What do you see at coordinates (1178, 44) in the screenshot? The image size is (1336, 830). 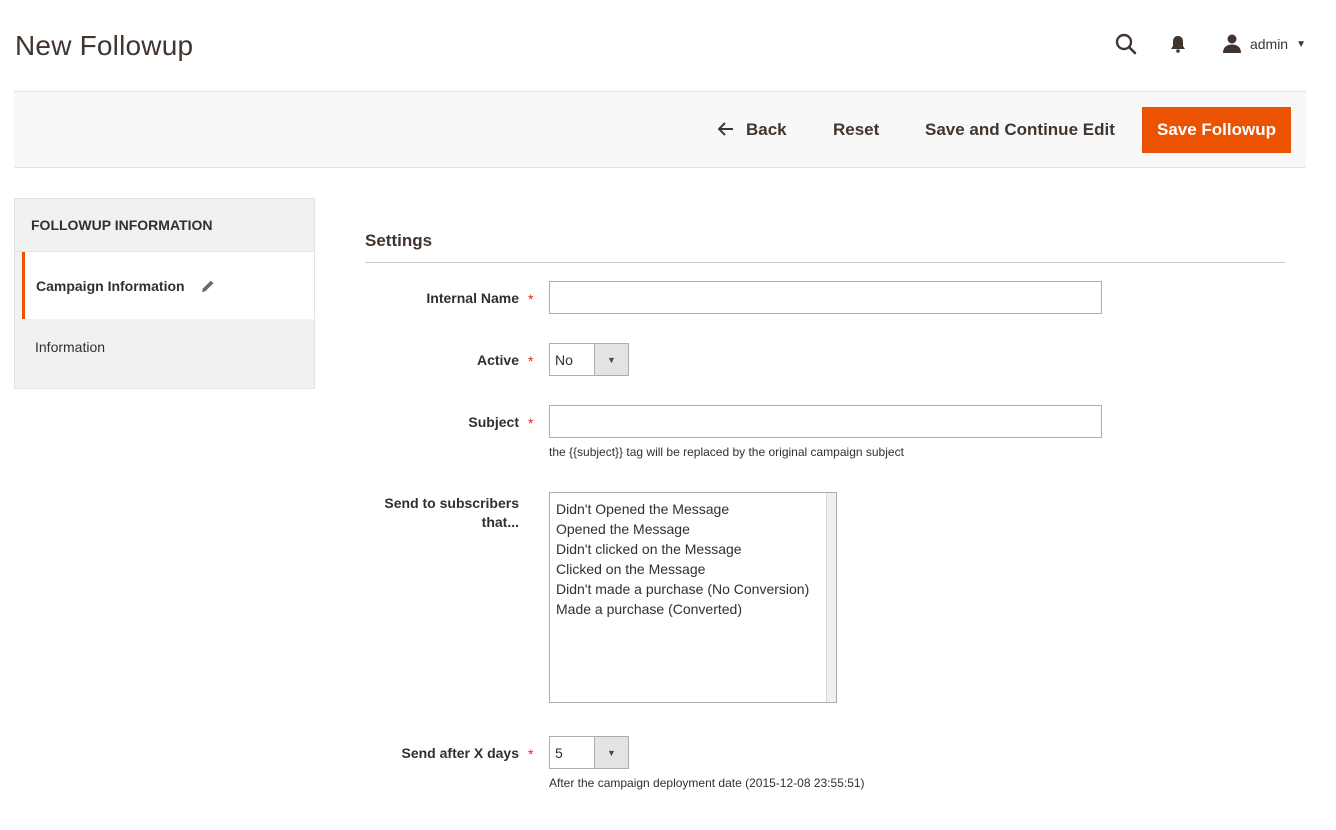 I see `bell-icon` at bounding box center [1178, 44].